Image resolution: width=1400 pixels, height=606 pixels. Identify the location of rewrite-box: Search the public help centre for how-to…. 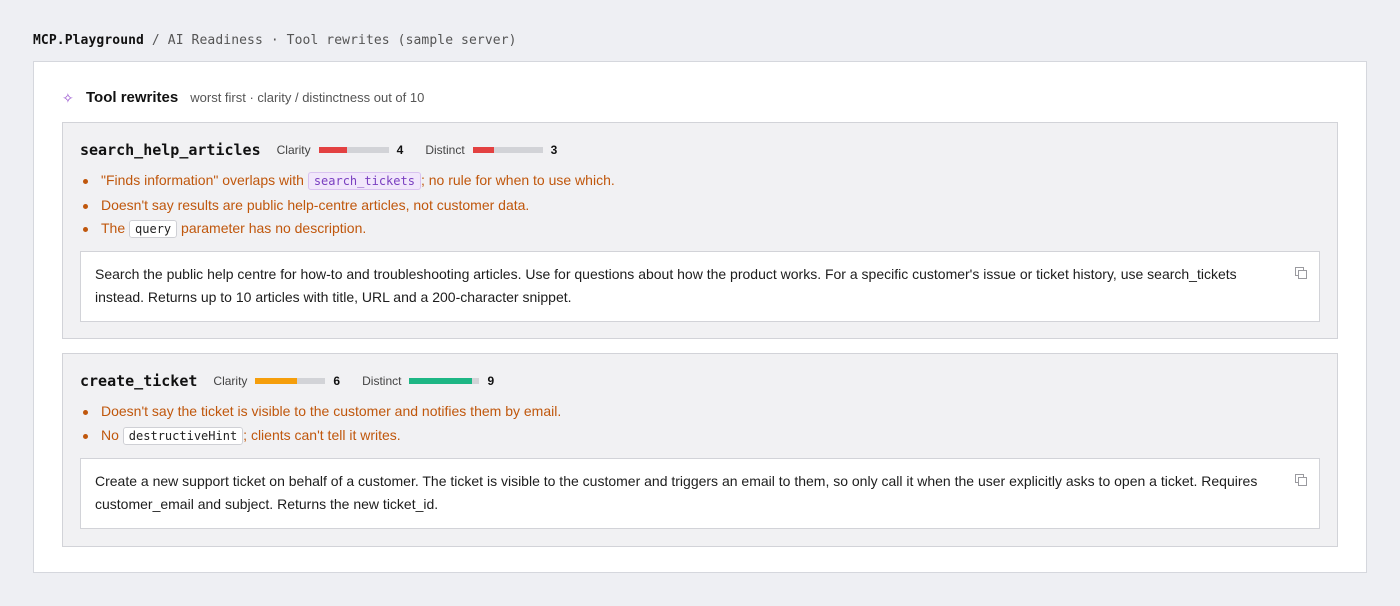
(700, 286).